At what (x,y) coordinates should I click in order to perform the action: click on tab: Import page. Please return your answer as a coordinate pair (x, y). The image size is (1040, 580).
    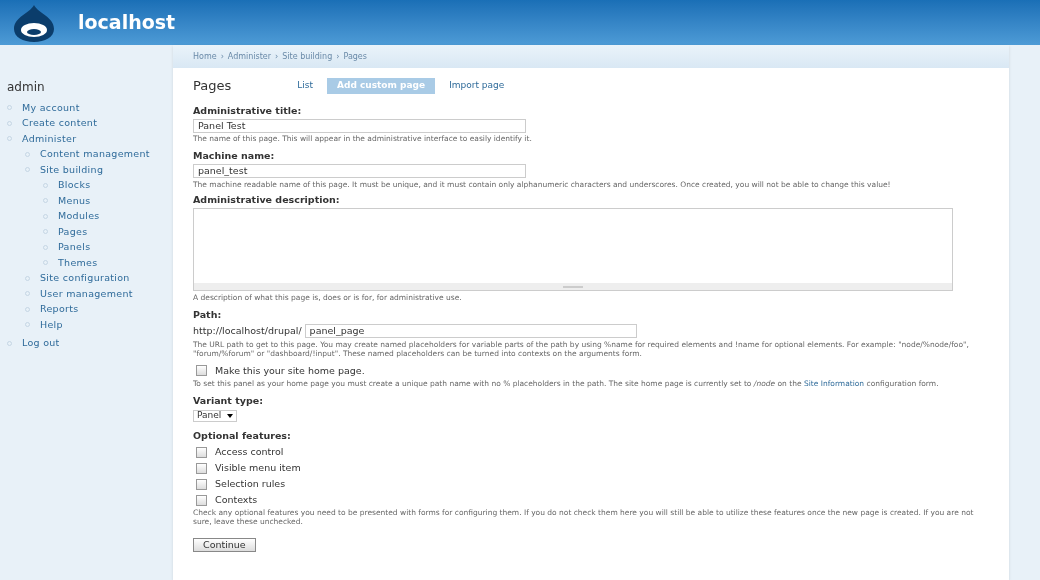
    Looking at the image, I should click on (477, 86).